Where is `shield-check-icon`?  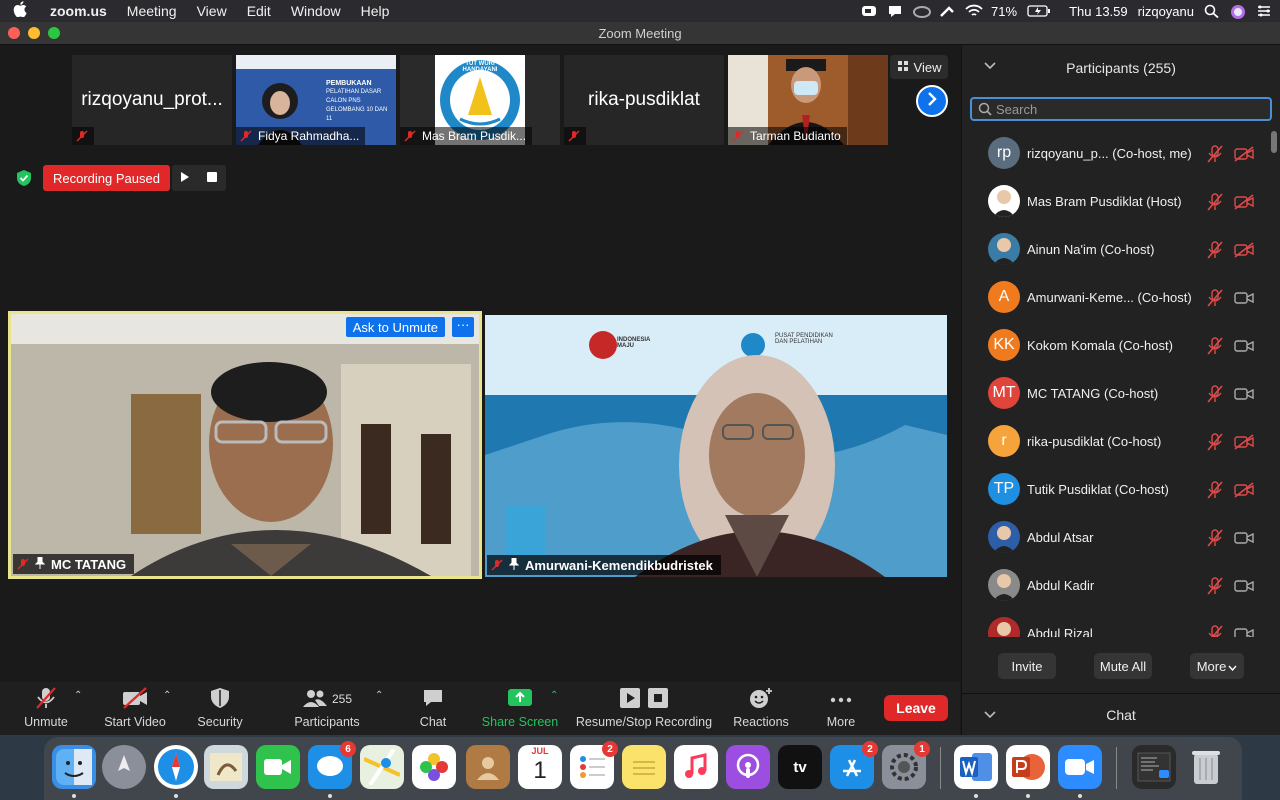 shield-check-icon is located at coordinates (24, 178).